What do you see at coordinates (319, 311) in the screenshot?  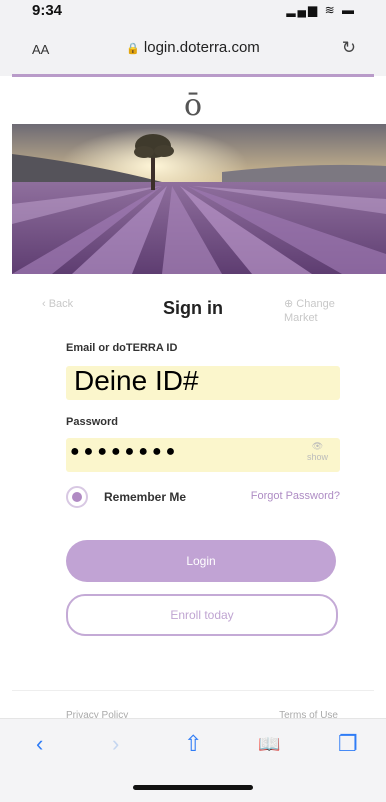 I see `change-market-link: ⊕ Change Market` at bounding box center [319, 311].